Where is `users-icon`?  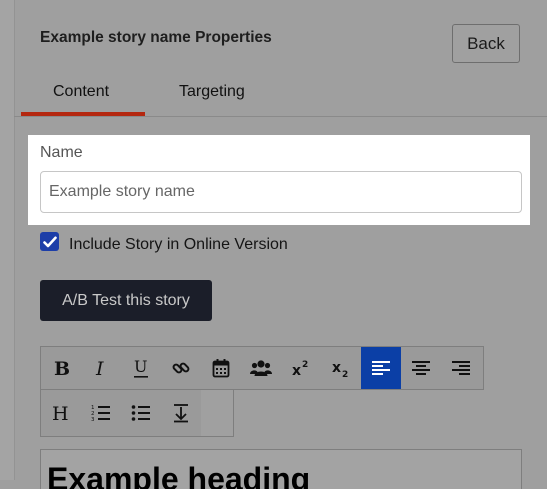 users-icon is located at coordinates (261, 368).